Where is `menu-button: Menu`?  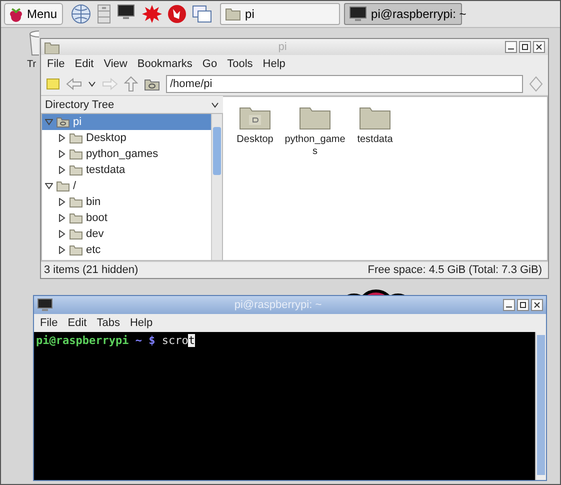
menu-button: Menu is located at coordinates (34, 14).